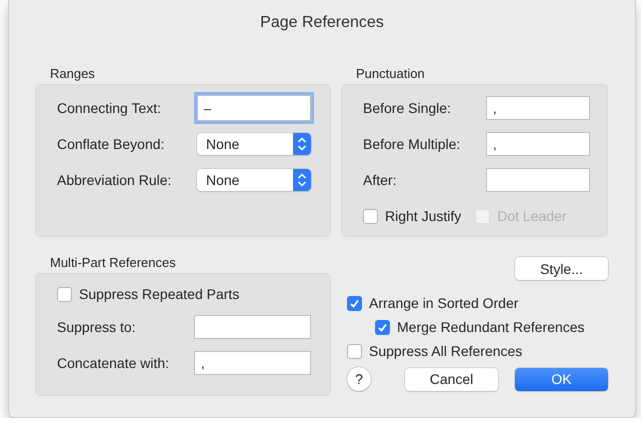 This screenshot has width=641, height=435. I want to click on group-title: Punctuation, so click(390, 73).